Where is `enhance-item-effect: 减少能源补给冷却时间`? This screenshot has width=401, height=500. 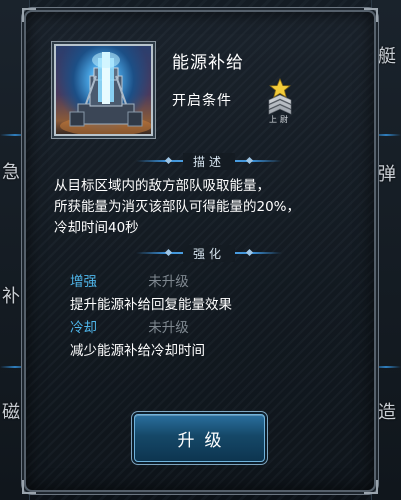
enhance-item-effect: 减少能源补给冷却时间 is located at coordinates (137, 351).